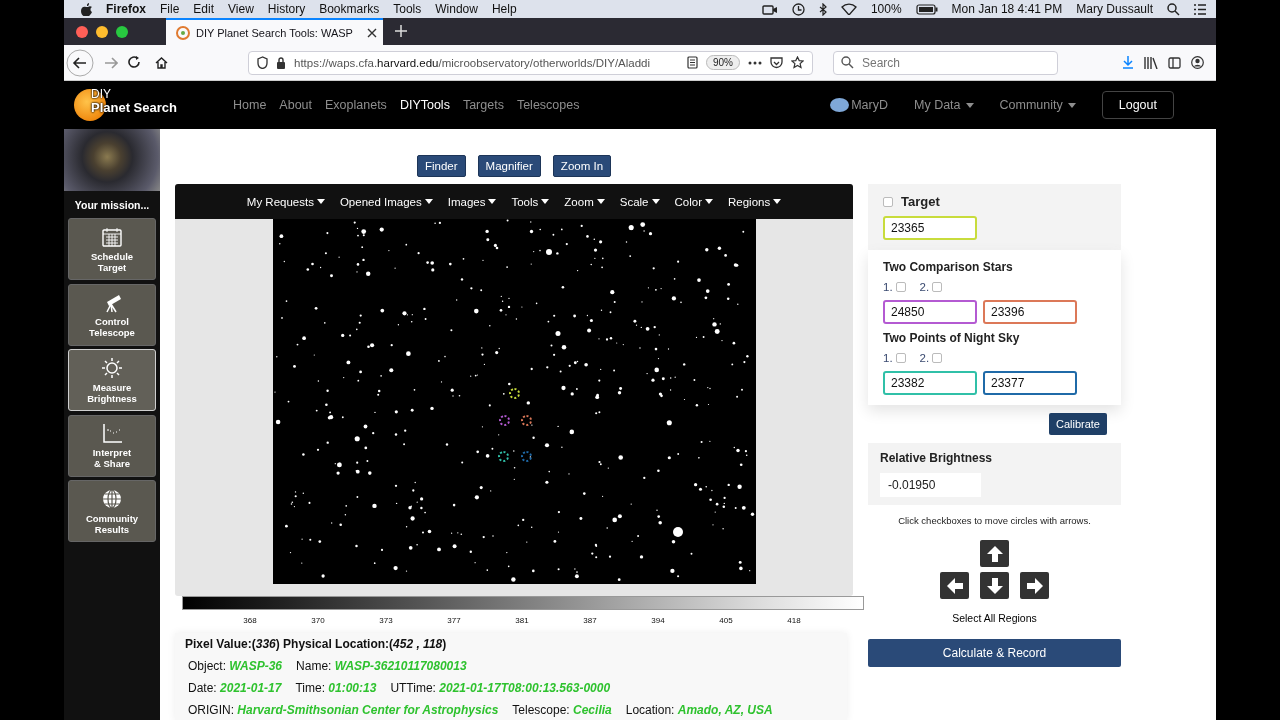  Describe the element at coordinates (755, 62) in the screenshot. I see `more-icon` at that location.